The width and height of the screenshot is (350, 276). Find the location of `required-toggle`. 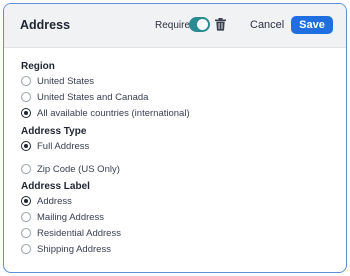

required-toggle is located at coordinates (199, 24).